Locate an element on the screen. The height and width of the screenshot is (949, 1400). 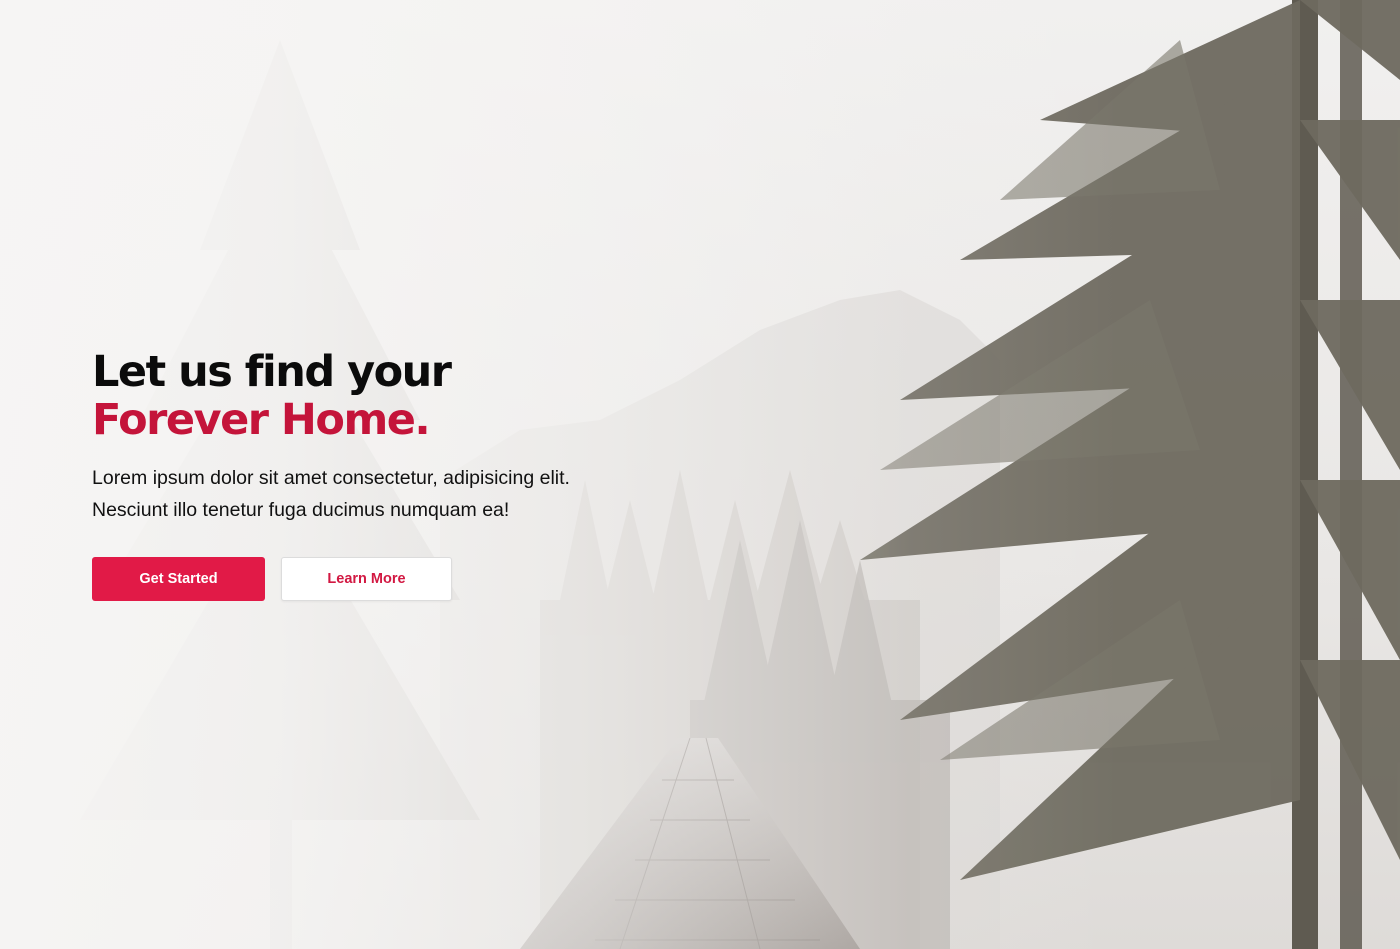
get-started-button: Get Started is located at coordinates (178, 579).